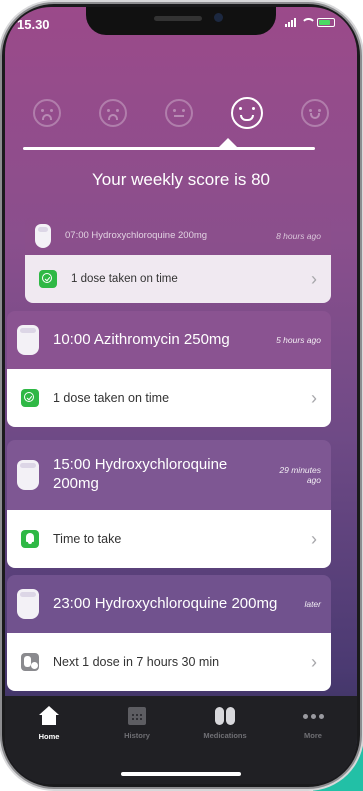 The image size is (363, 791). Describe the element at coordinates (113, 113) in the screenshot. I see `sad-face-icon` at that location.